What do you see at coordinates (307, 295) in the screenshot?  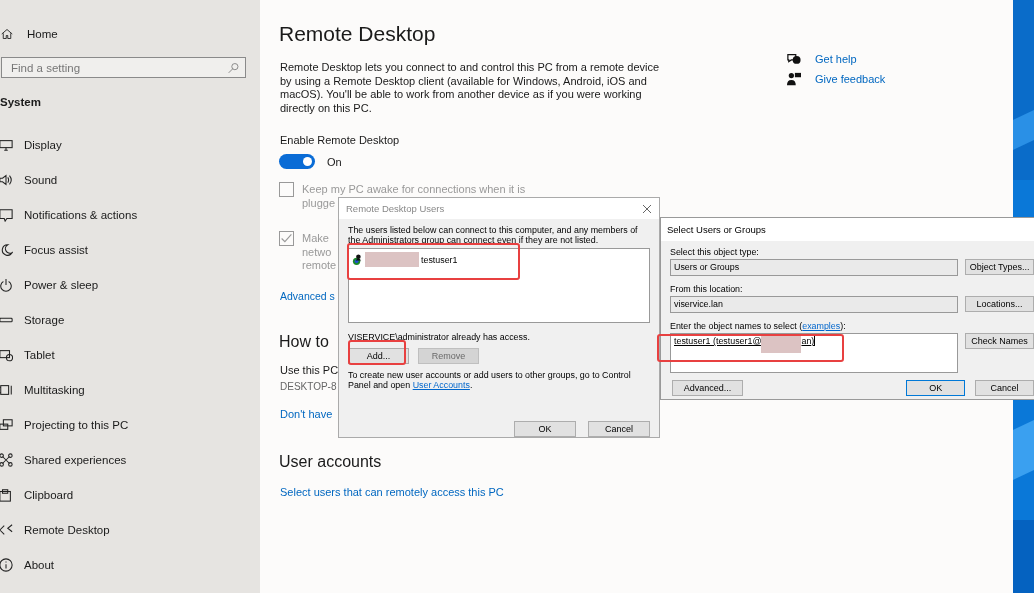 I see `advanced-link: Advanced s` at bounding box center [307, 295].